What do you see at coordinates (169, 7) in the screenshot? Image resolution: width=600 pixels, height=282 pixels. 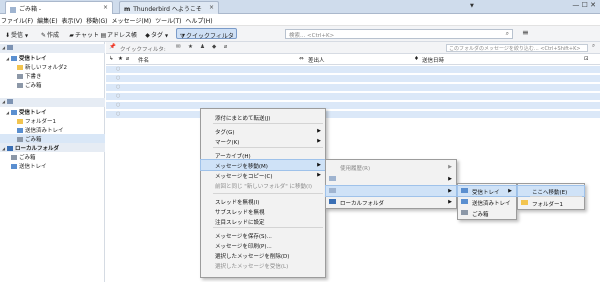 I see `tab-welcome: m Thunderbird へようこそ ×` at bounding box center [169, 7].